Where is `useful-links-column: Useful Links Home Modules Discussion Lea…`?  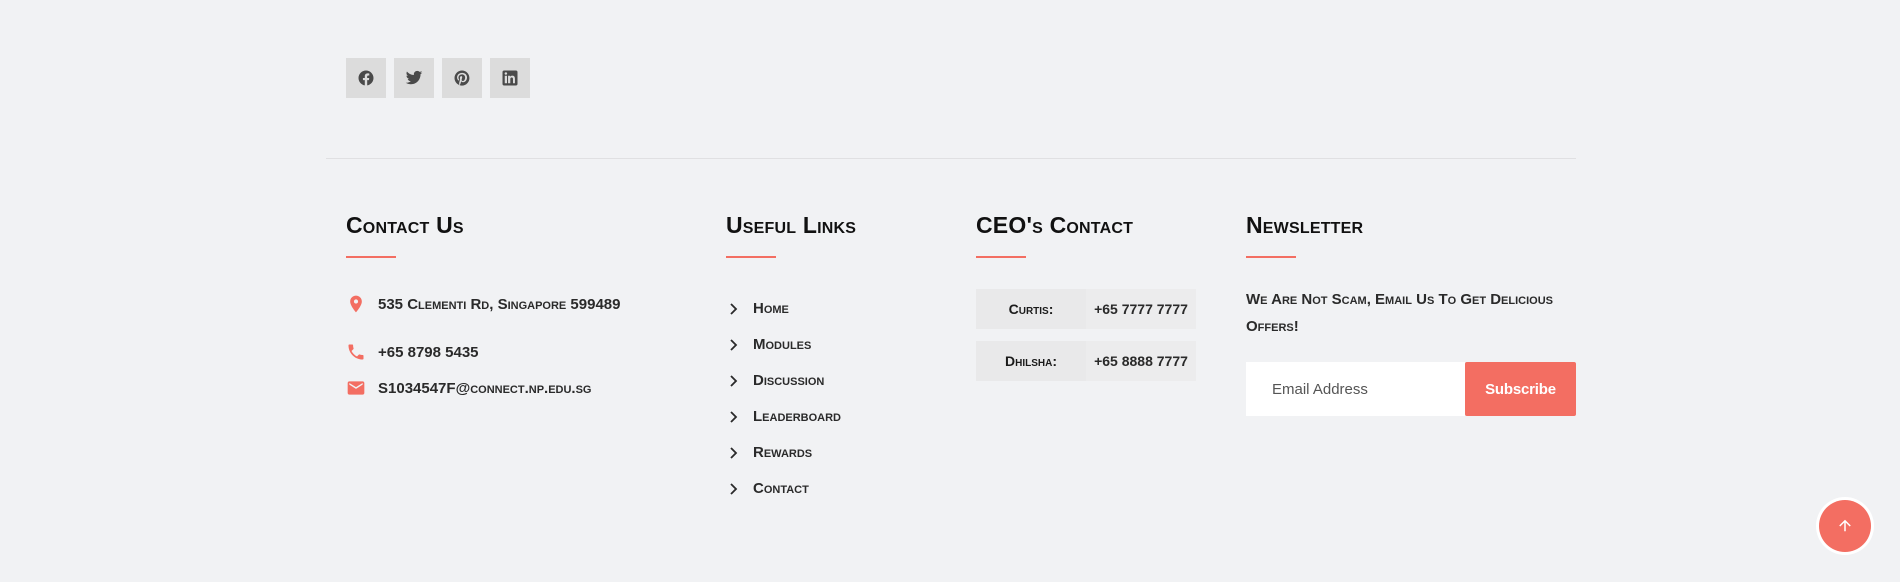
useful-links-column: Useful Links Home Modules Discussion Lea… is located at coordinates (791, 358).